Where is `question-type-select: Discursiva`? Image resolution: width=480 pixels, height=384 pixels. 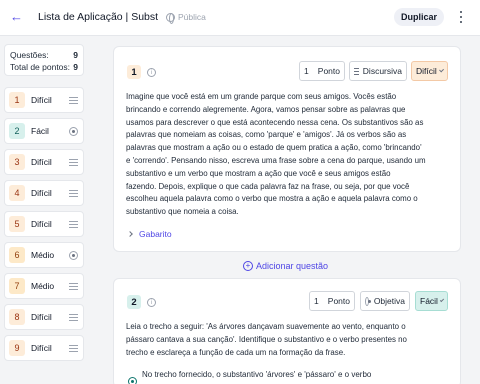 question-type-select: Discursiva is located at coordinates (378, 71).